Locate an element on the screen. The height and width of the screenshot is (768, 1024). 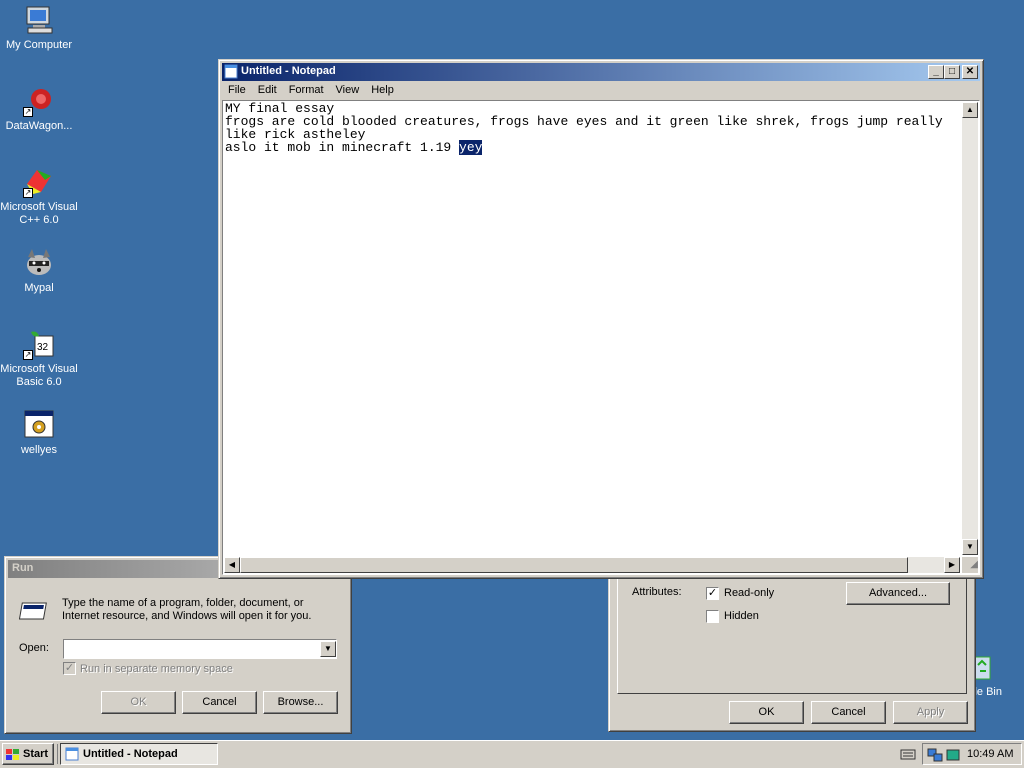
menu-help: Help is located at coordinates (382, 90).